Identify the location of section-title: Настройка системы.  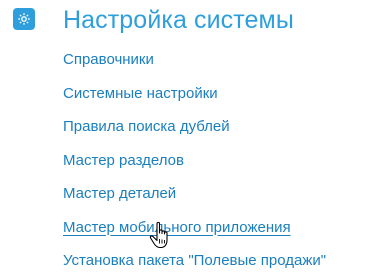
(178, 20).